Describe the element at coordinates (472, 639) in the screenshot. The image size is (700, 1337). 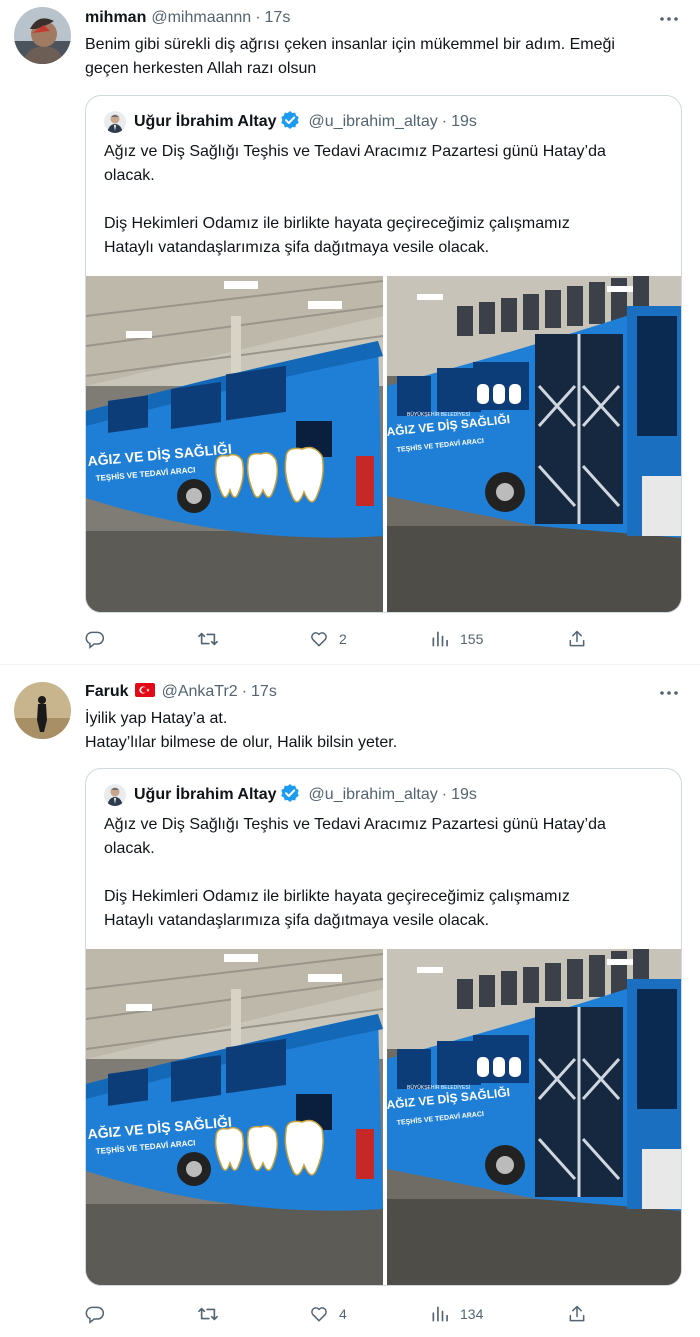
I see `views-count: 155` at that location.